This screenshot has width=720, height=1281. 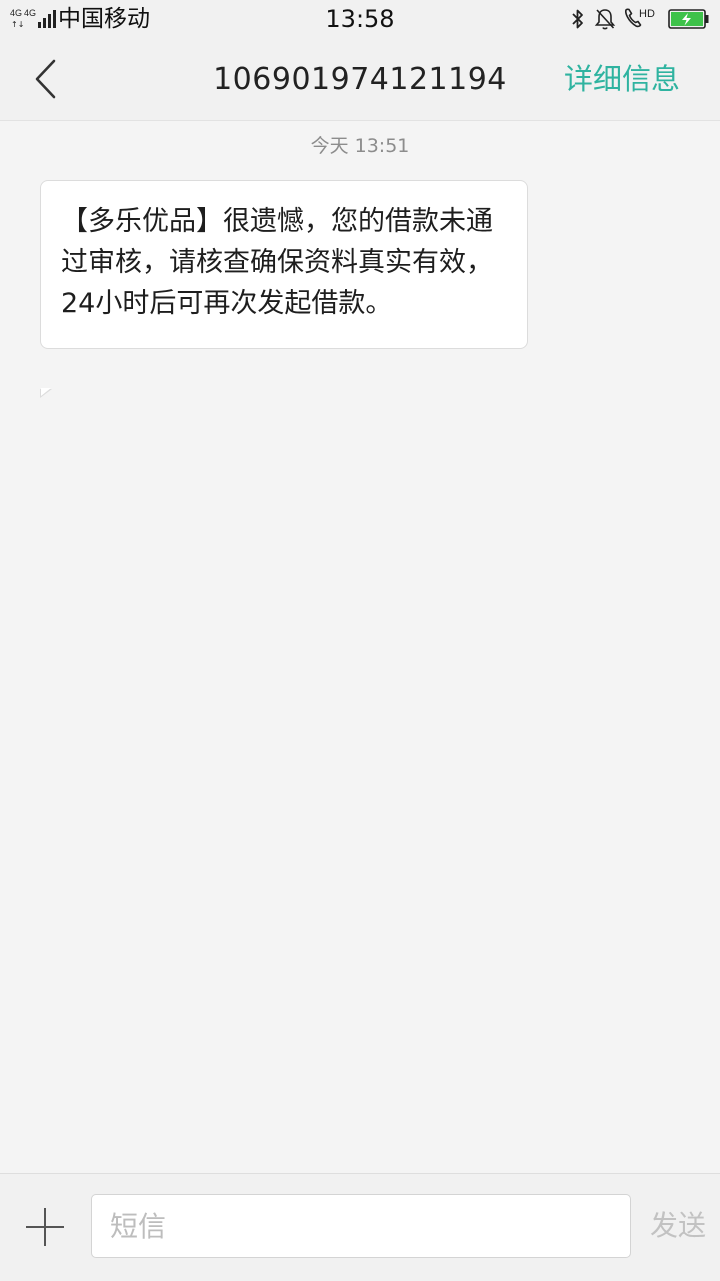 What do you see at coordinates (577, 19) in the screenshot?
I see `bluetooth-icon` at bounding box center [577, 19].